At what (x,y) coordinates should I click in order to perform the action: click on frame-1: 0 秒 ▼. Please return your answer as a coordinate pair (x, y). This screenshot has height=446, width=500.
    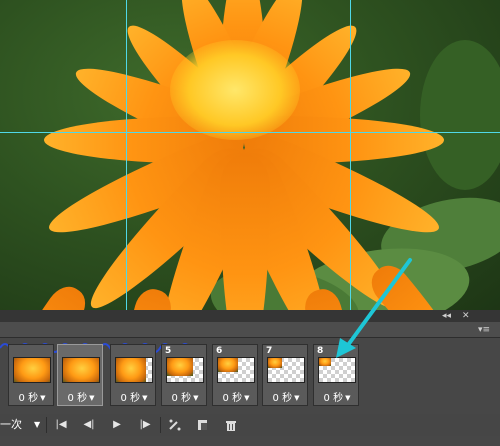
    Looking at the image, I should click on (31, 375).